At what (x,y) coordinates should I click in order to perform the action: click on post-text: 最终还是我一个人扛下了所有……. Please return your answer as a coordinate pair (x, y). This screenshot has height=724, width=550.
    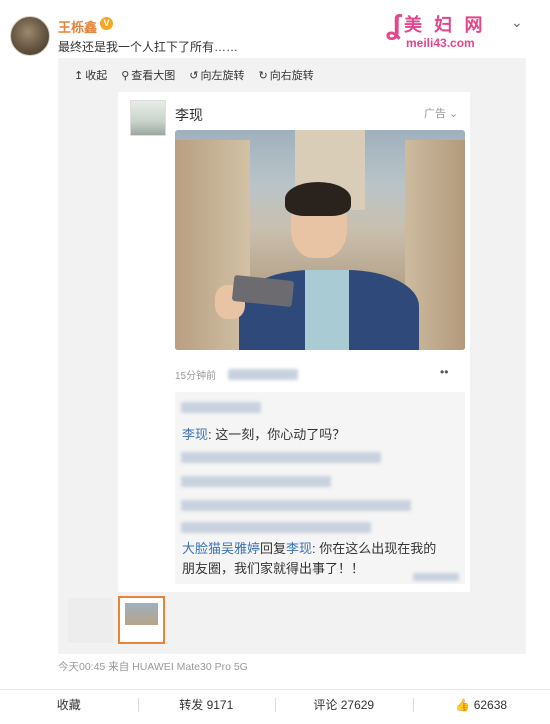
    Looking at the image, I should click on (148, 47).